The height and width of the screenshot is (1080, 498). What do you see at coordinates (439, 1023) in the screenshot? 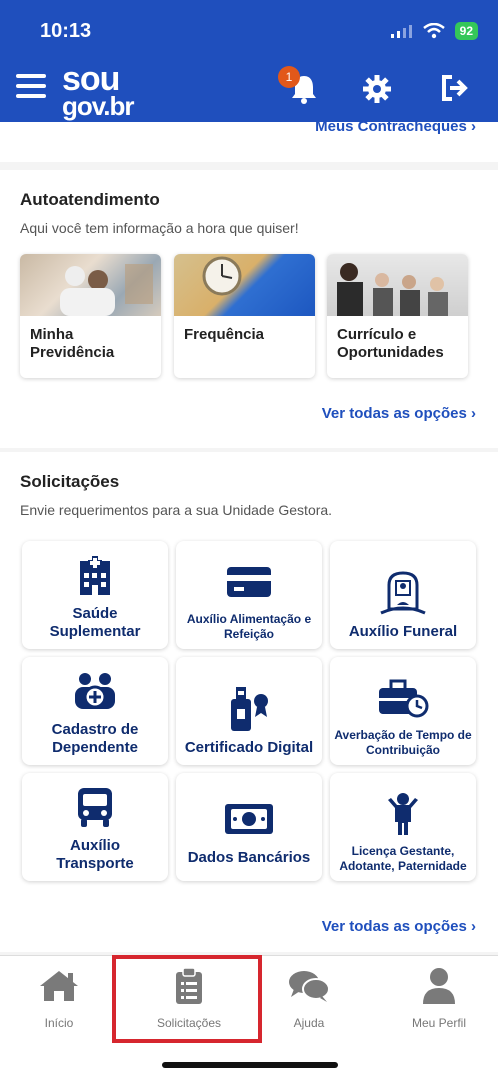
I see `nav-label: Meu Perfil` at bounding box center [439, 1023].